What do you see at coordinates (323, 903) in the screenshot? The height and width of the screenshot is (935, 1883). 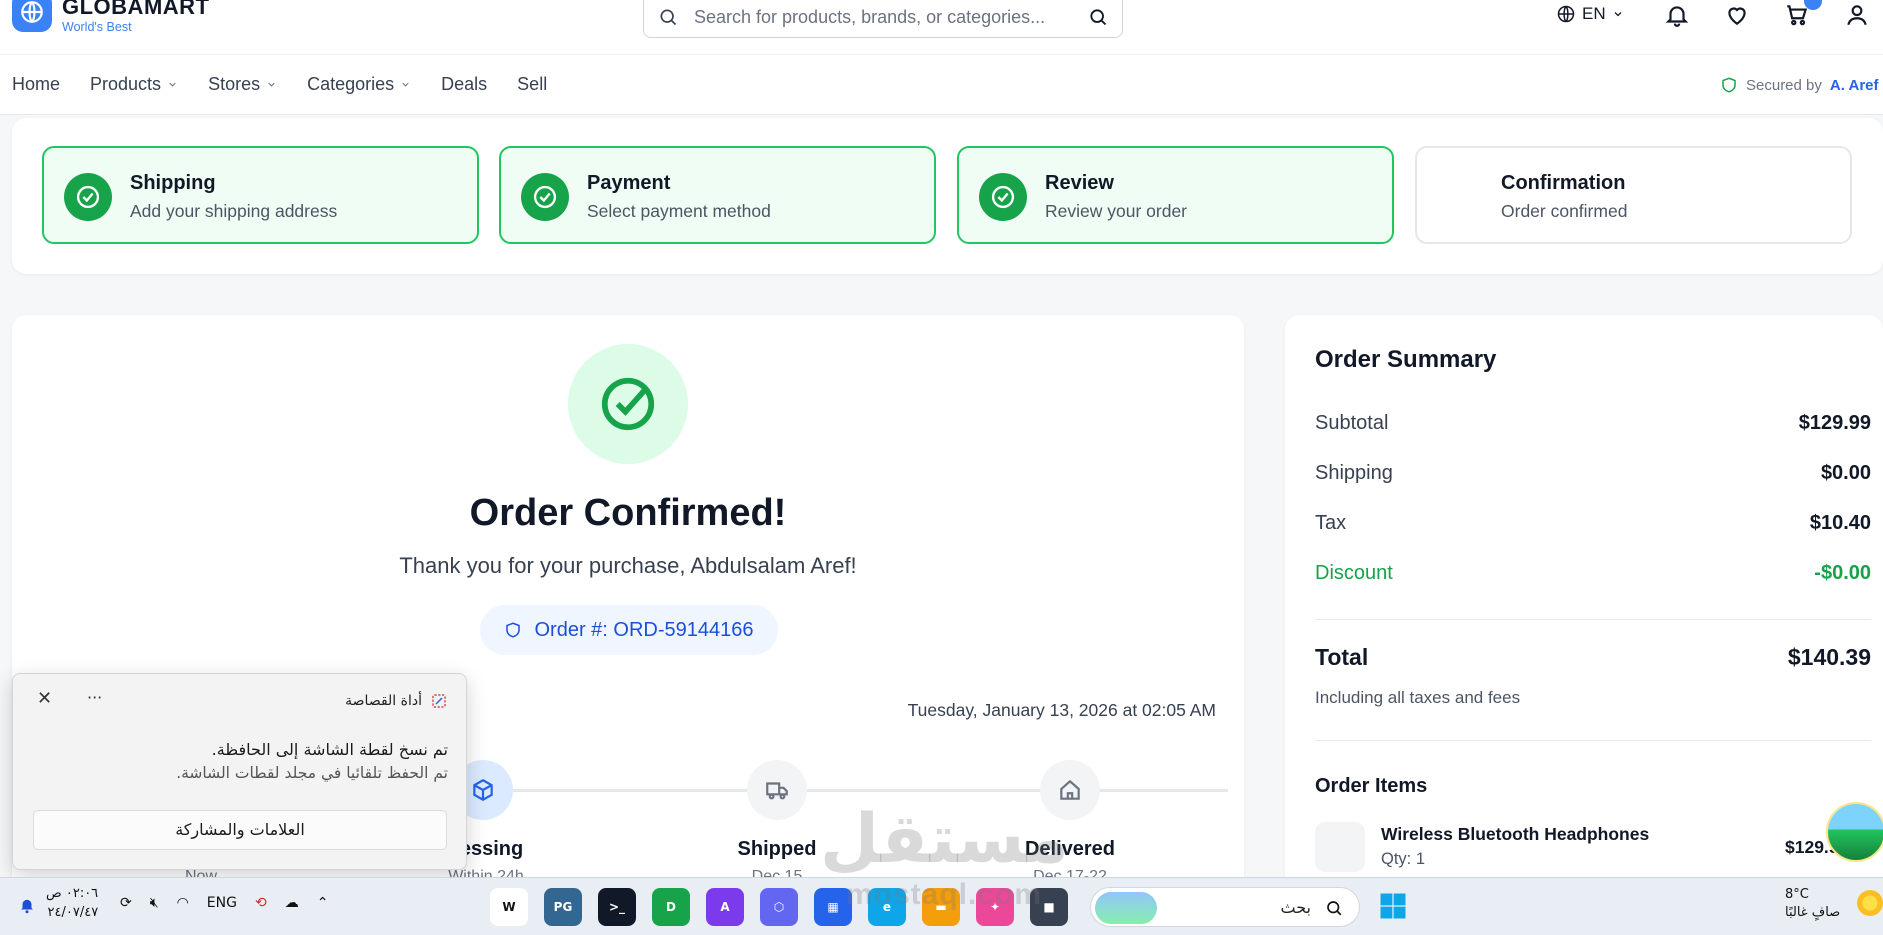 I see `chevron-up-icon: ⌃` at bounding box center [323, 903].